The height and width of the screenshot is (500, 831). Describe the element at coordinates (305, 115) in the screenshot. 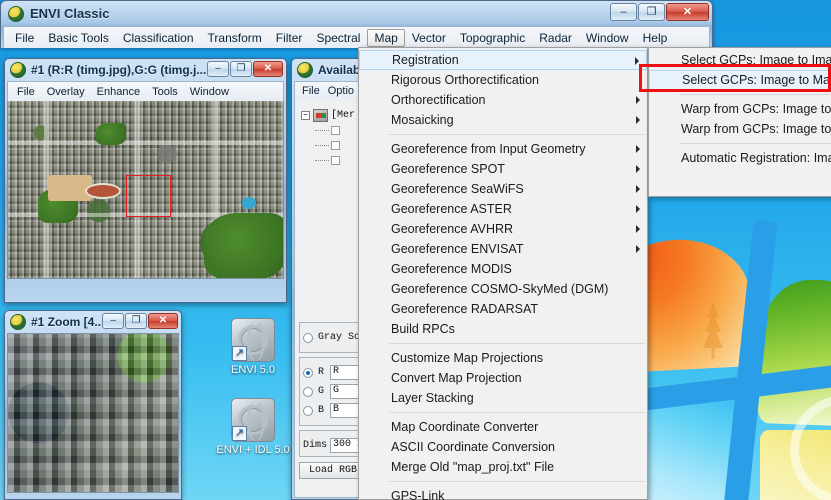

I see `collapse-icon: −` at that location.